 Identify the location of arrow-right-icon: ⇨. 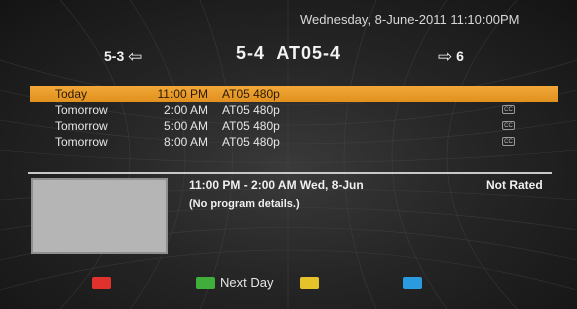
(445, 56).